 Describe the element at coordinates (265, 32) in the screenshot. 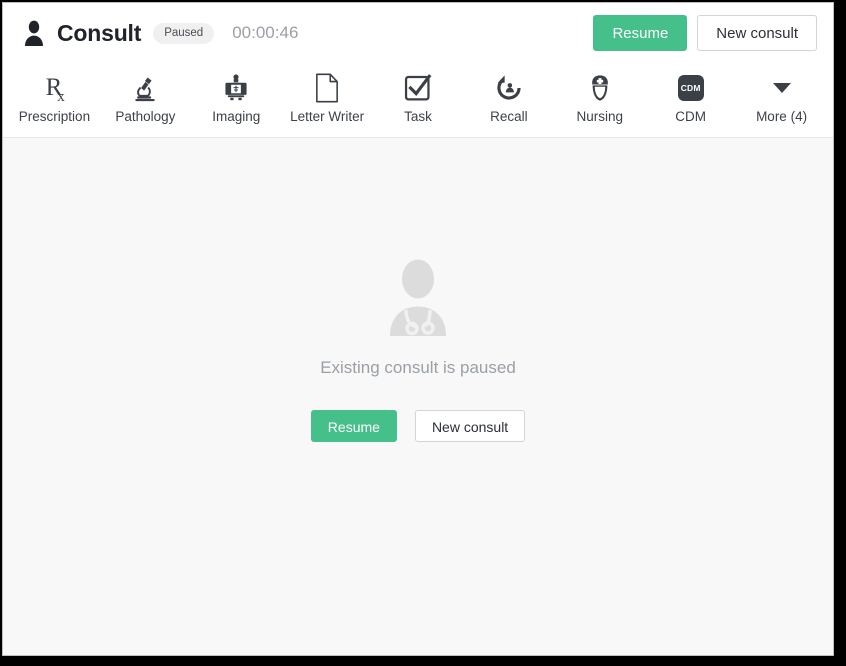

I see `consult-timer: 00:00:46` at that location.